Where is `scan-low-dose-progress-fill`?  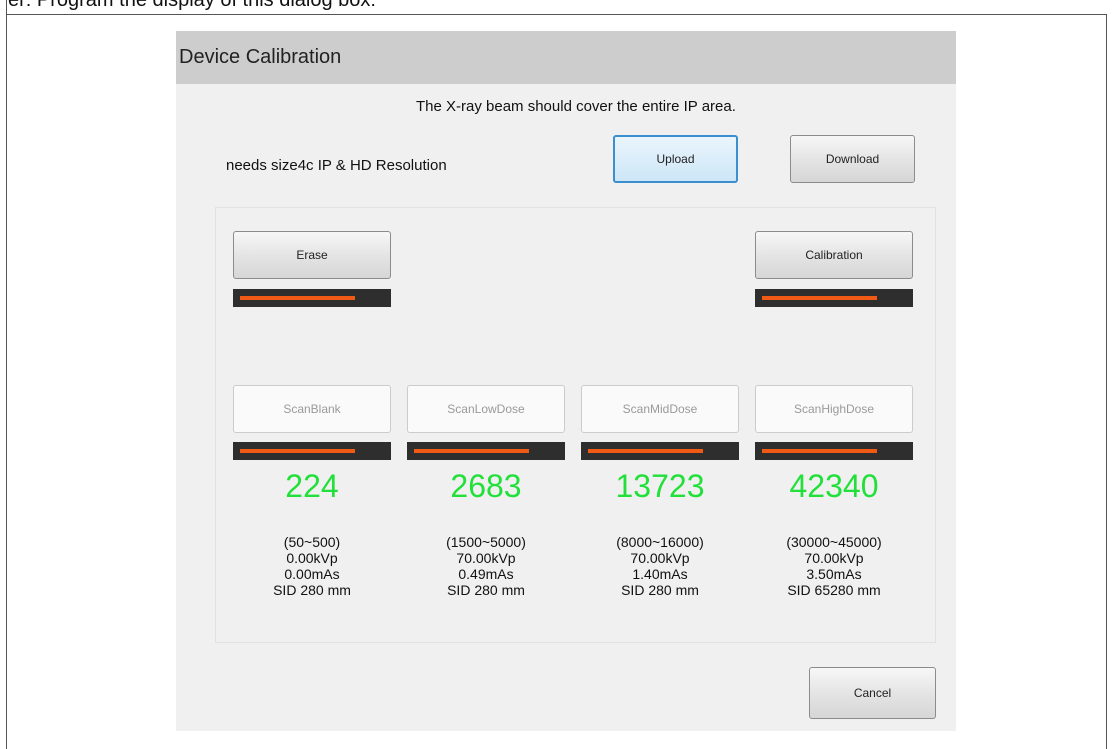 scan-low-dose-progress-fill is located at coordinates (472, 451).